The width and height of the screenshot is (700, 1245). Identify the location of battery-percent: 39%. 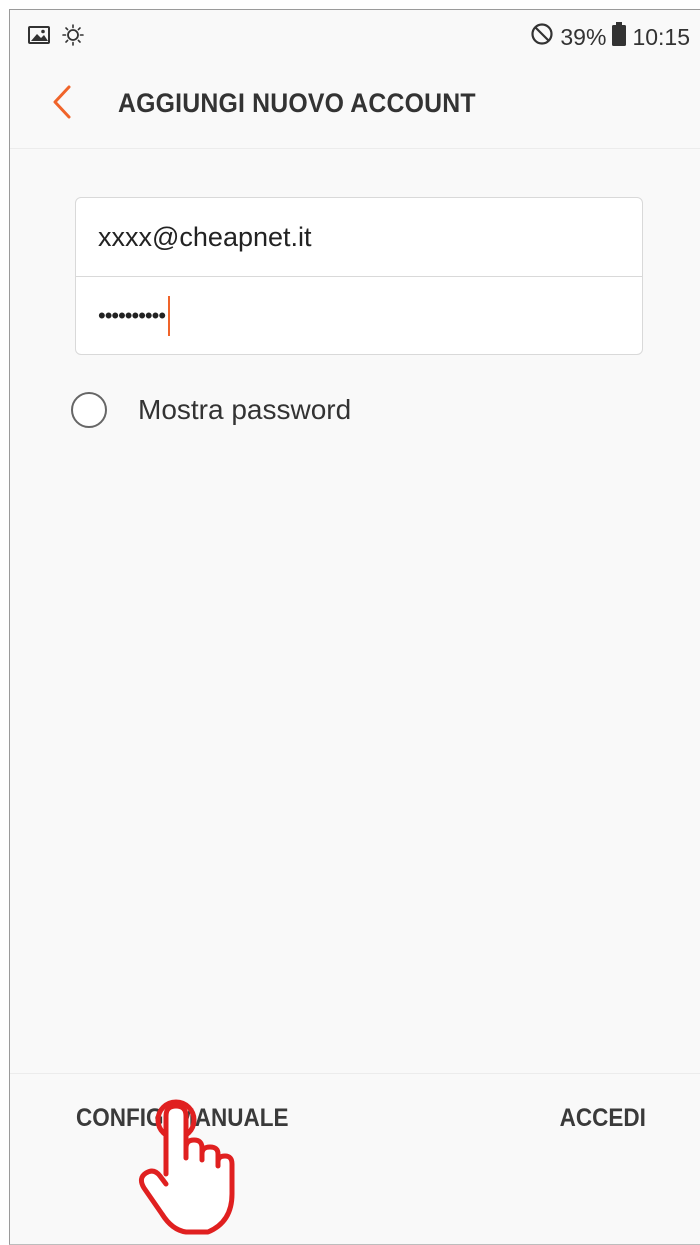
(583, 36).